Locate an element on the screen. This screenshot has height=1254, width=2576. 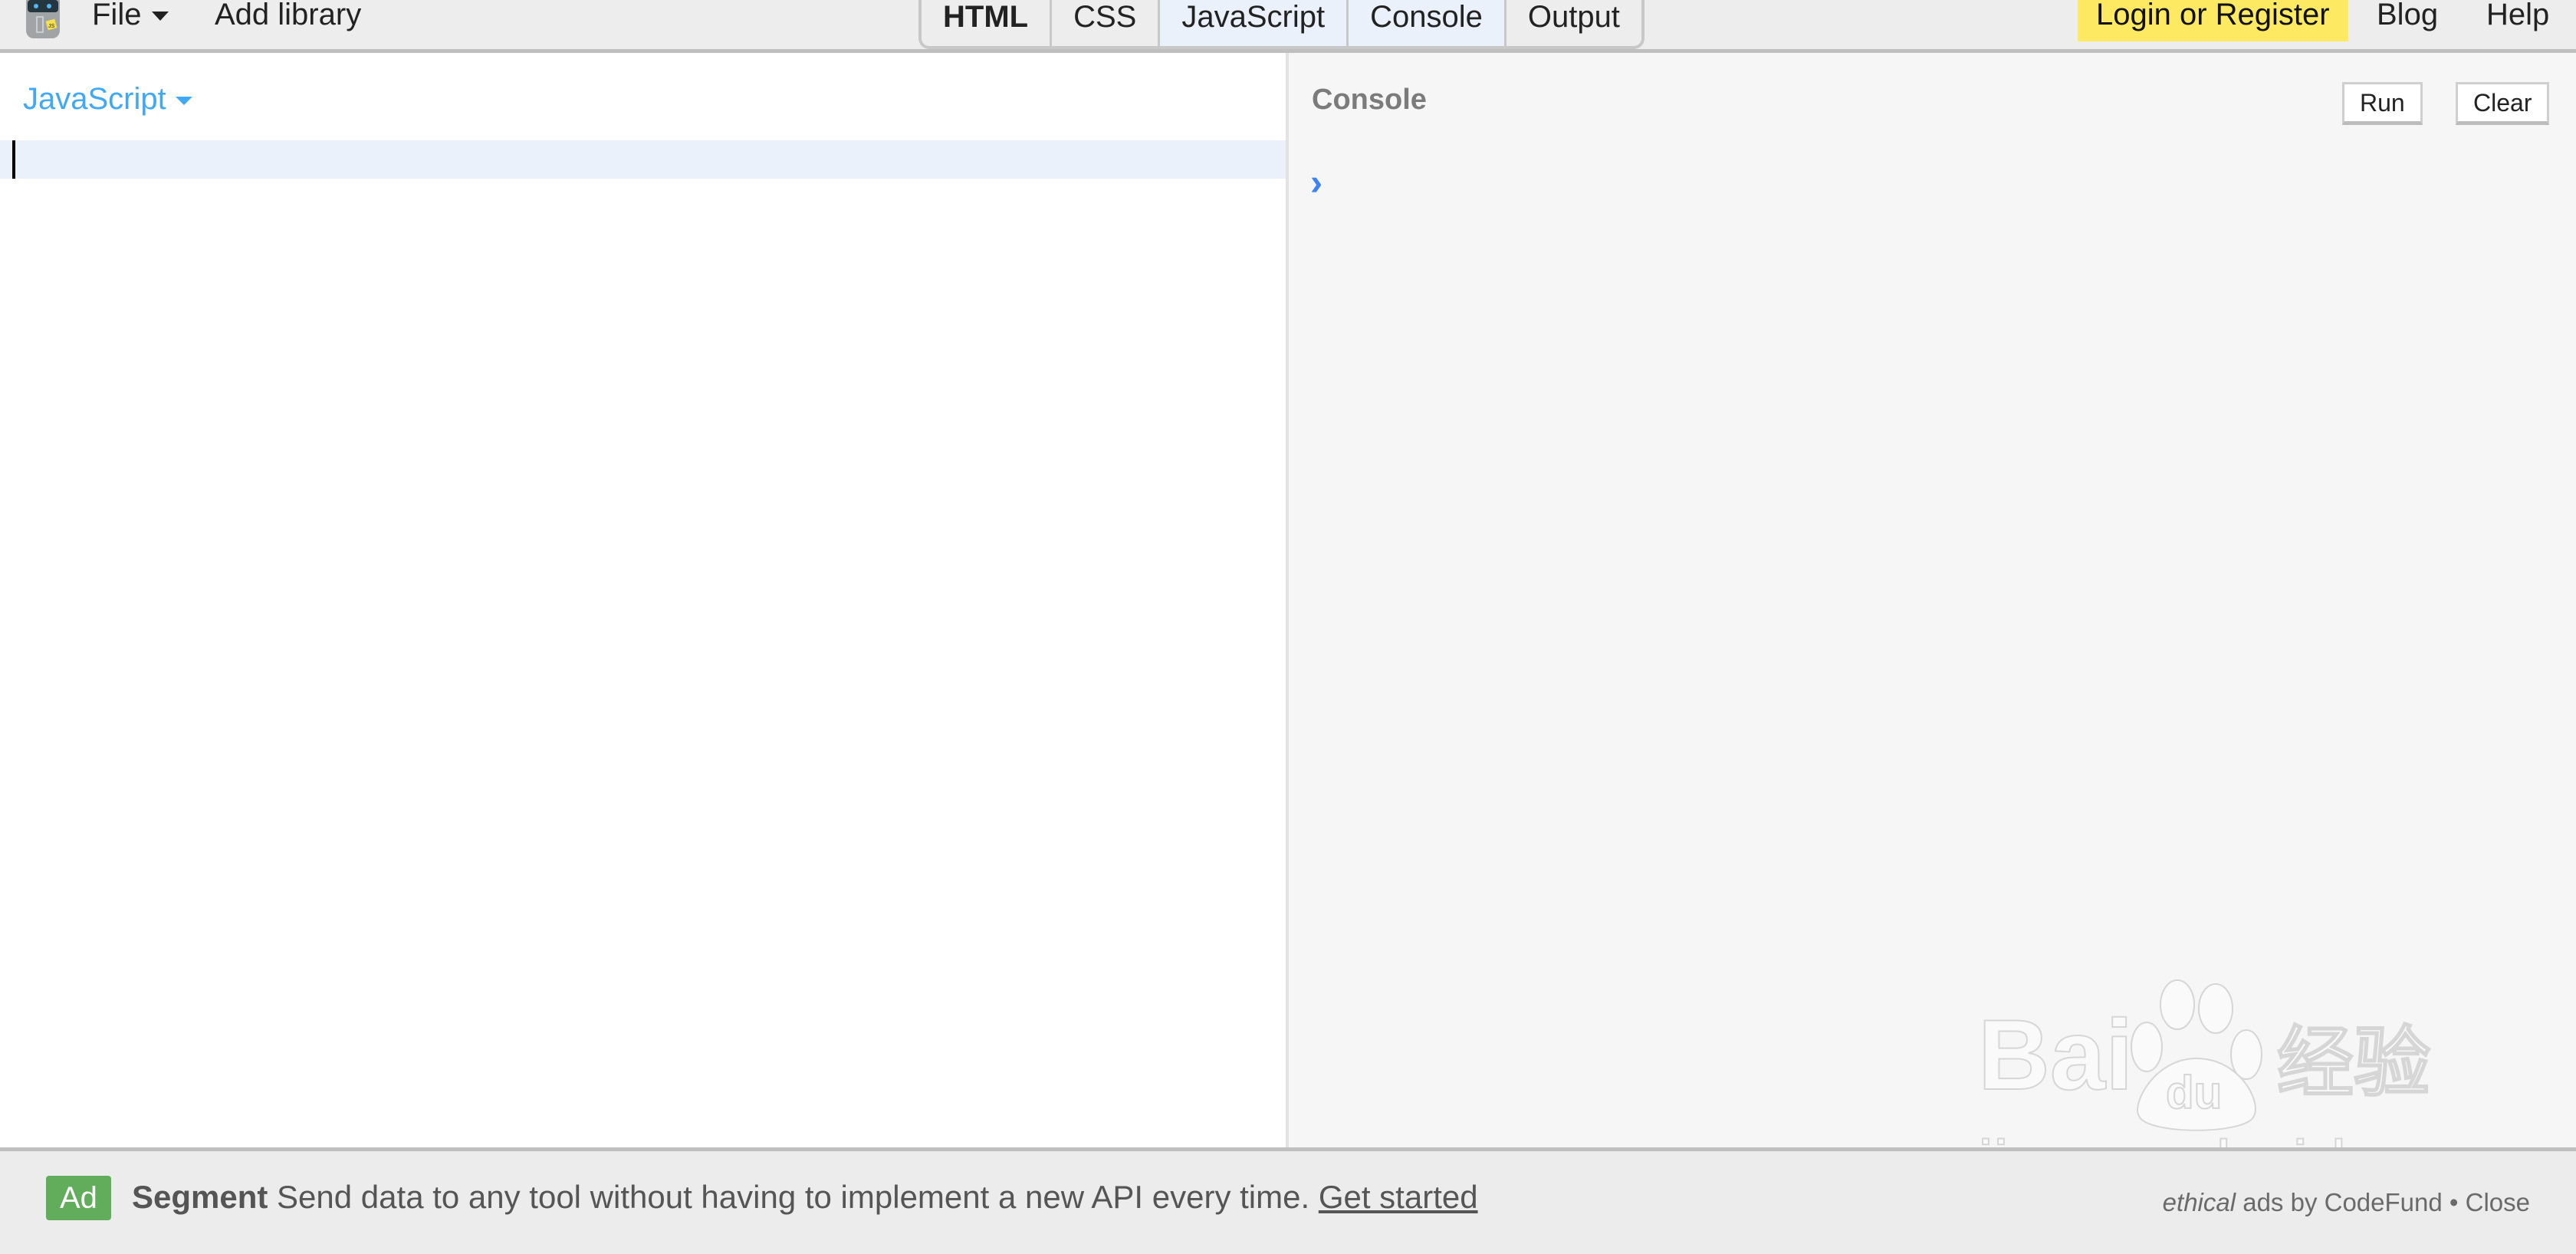
console-prompt-icon: › is located at coordinates (1316, 183).